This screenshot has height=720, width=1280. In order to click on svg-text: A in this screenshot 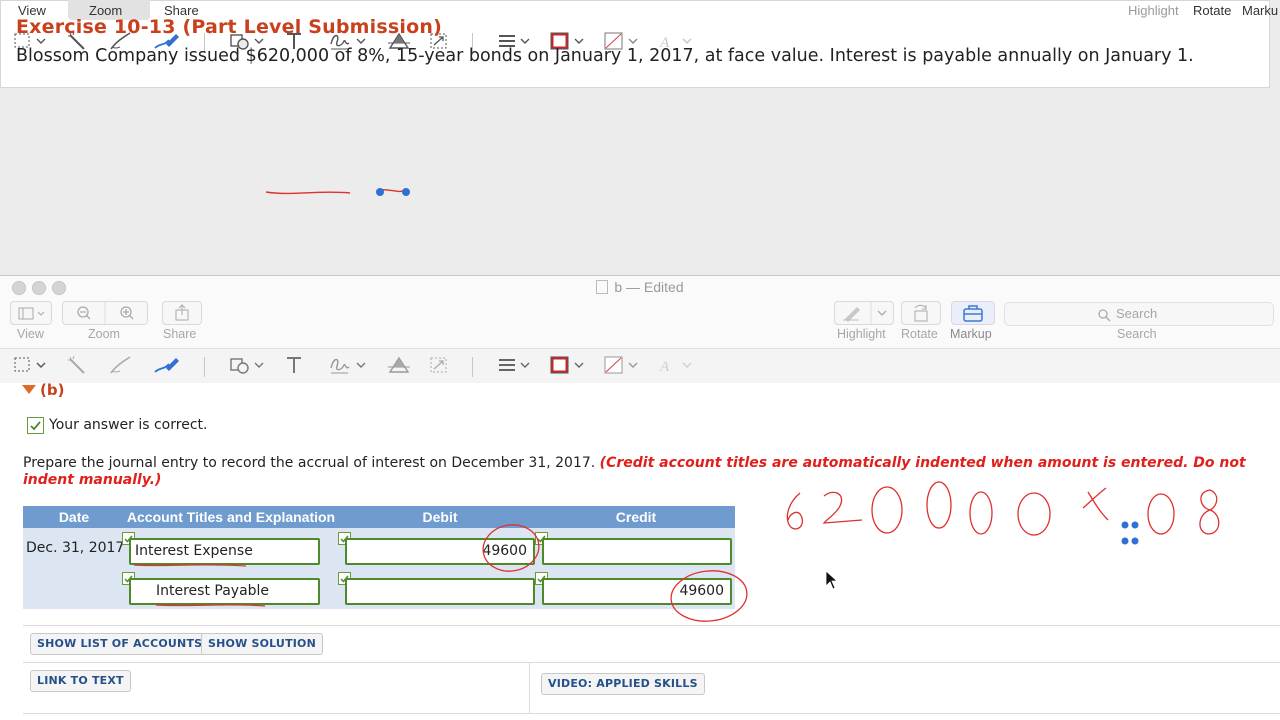, I will do `click(664, 367)`.